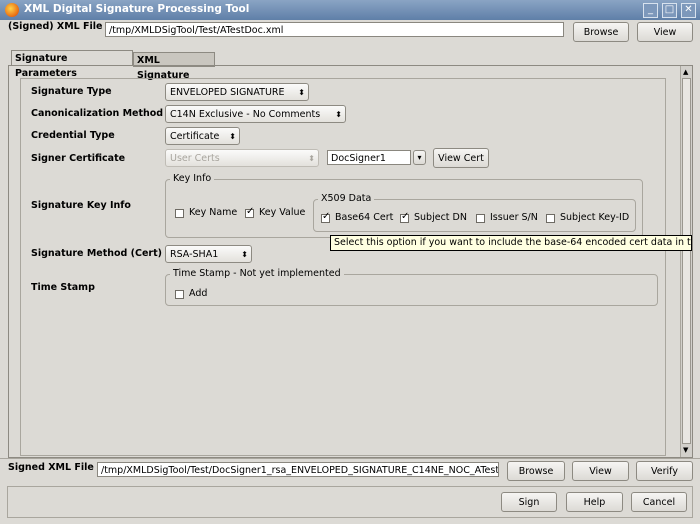 This screenshot has width=700, height=524. Describe the element at coordinates (536, 471) in the screenshot. I see `bottom-browse-button: Browse` at that location.